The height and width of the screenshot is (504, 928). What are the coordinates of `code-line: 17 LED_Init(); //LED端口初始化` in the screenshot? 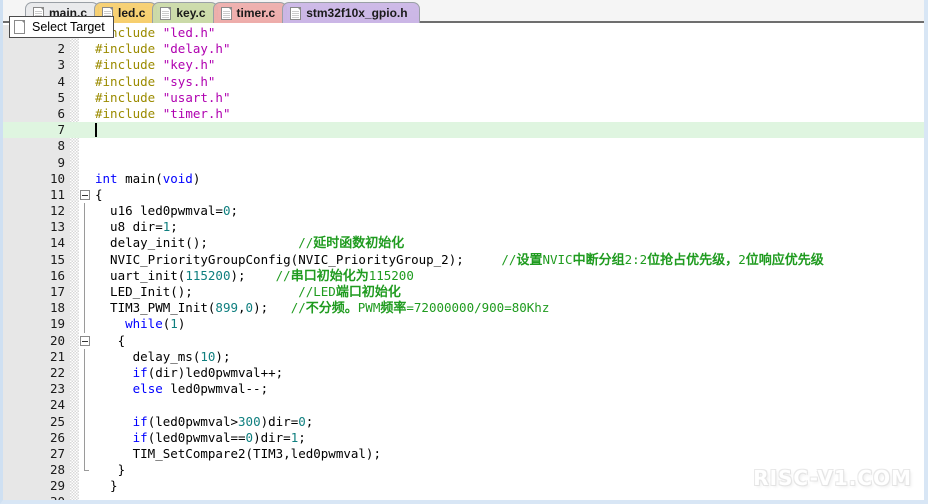 It's located at (463, 292).